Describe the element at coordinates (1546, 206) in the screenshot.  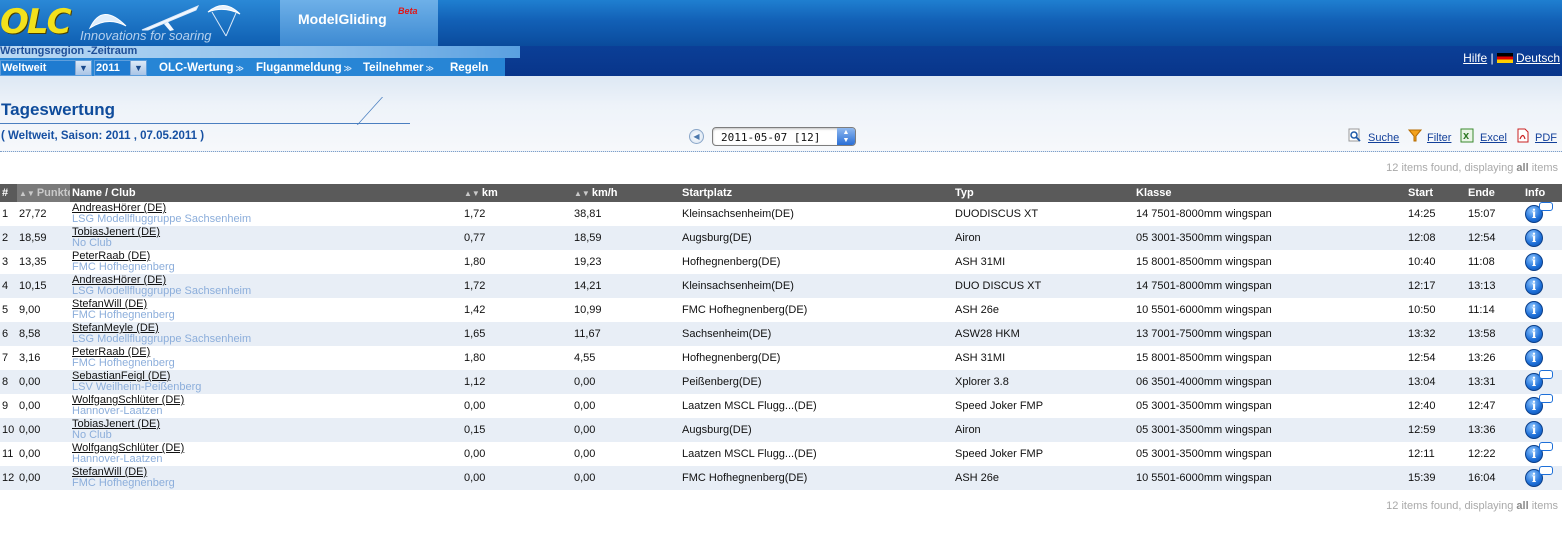
I see `comment-bubble-icon` at that location.